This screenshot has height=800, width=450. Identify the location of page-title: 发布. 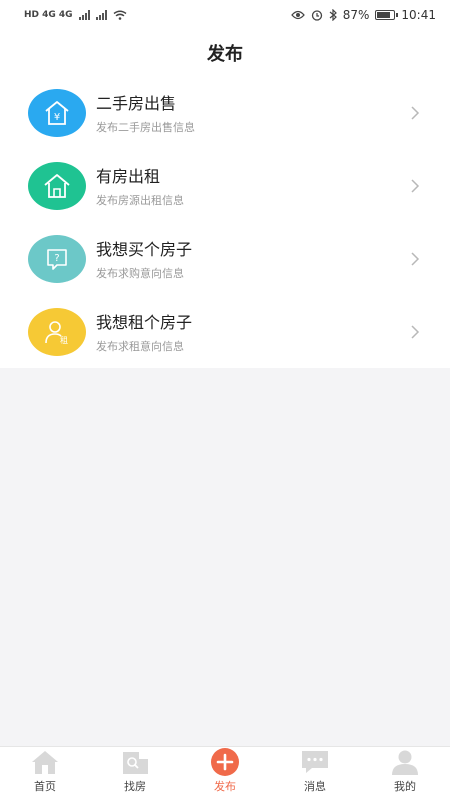
(225, 54).